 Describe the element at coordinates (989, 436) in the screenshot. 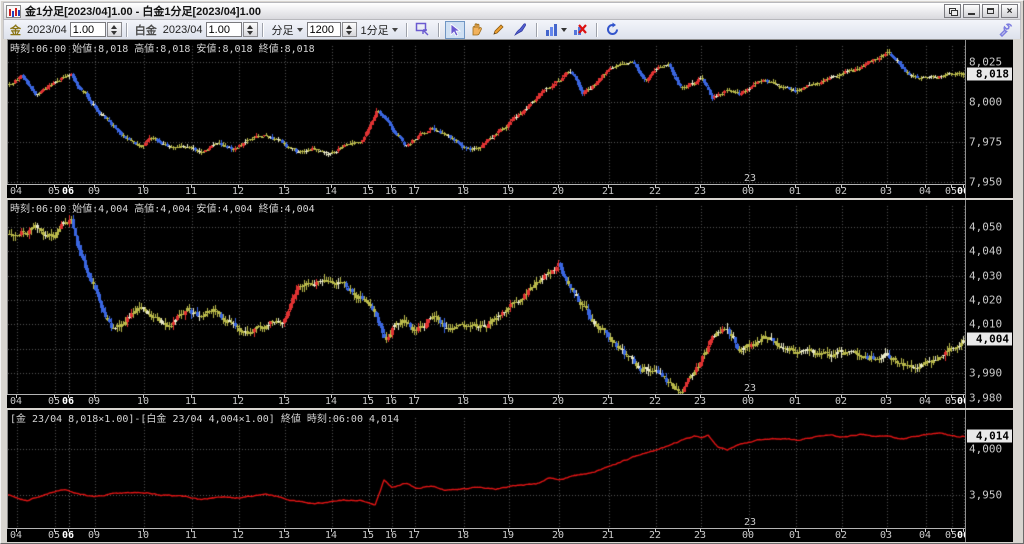

I see `current-price-box: 4,014` at that location.